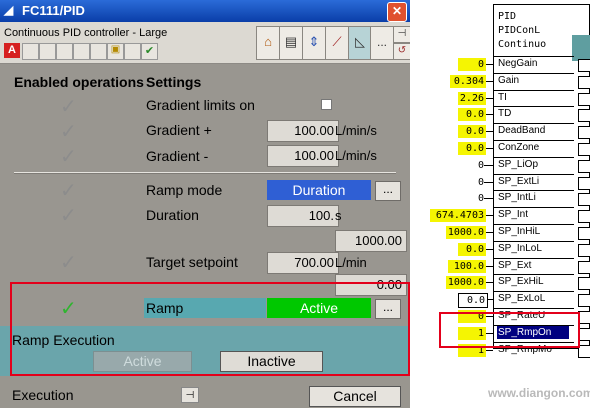 The height and width of the screenshot is (408, 590). I want to click on target-setpoint-label: Target setpoint, so click(192, 262).